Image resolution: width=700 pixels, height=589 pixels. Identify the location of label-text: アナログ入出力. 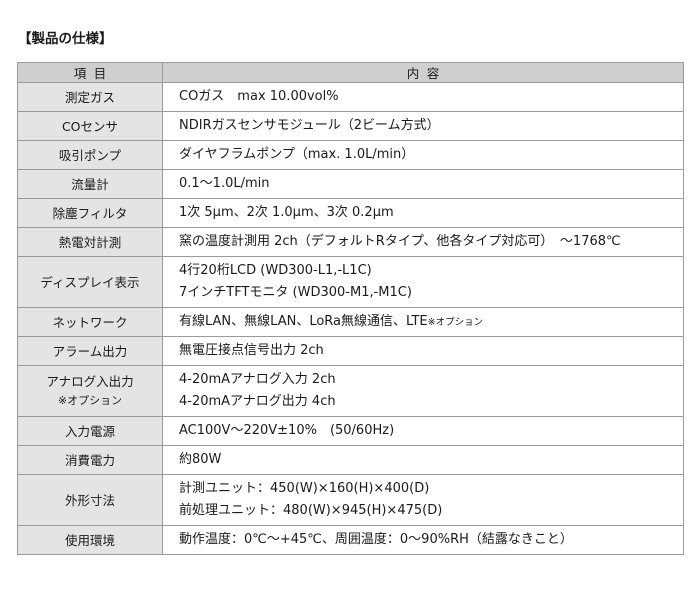
(90, 381).